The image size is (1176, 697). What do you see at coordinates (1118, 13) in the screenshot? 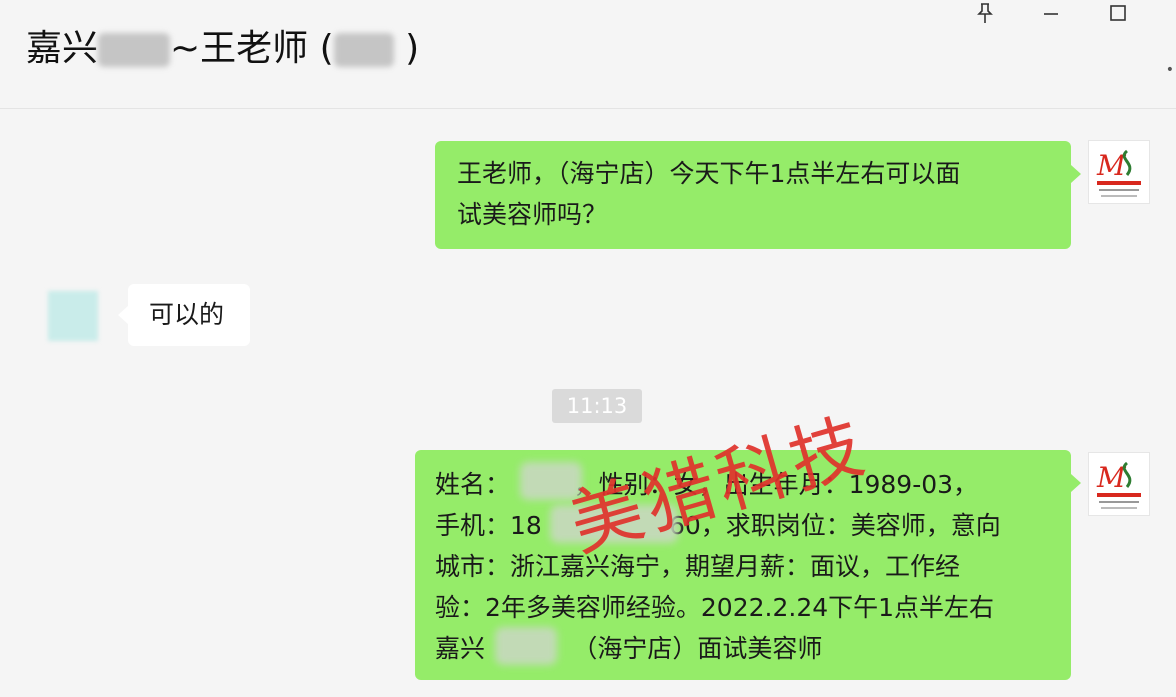
I see `maximize-icon` at bounding box center [1118, 13].